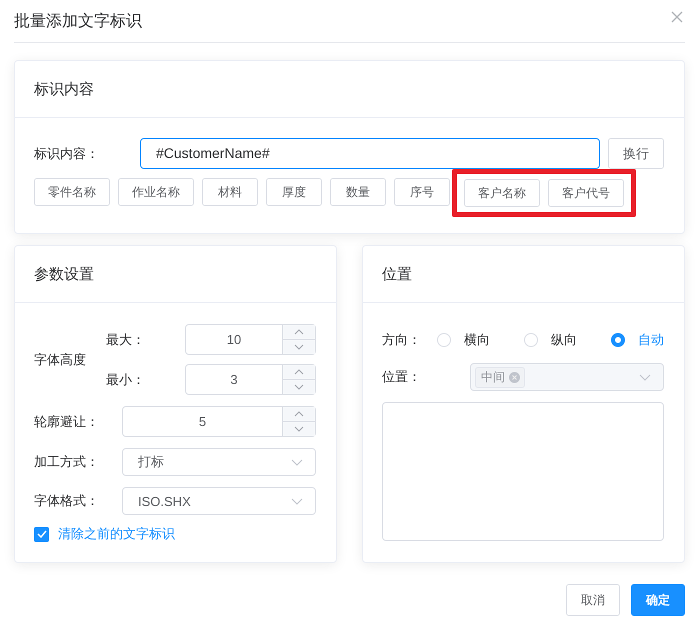 This screenshot has width=698, height=626. I want to click on select-field: ISO.SHX, so click(219, 501).